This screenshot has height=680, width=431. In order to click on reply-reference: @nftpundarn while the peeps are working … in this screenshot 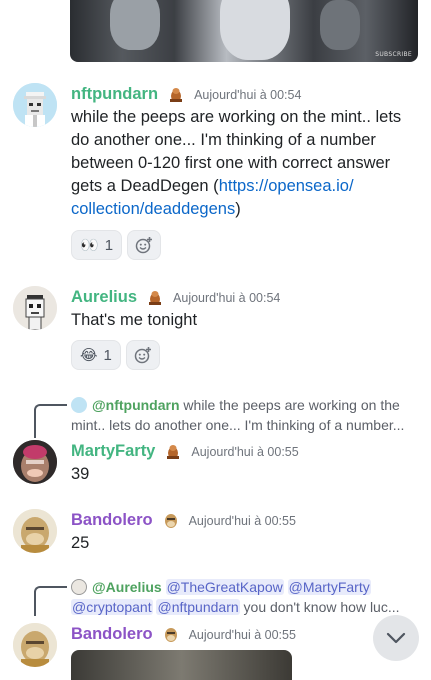, I will do `click(243, 415)`.